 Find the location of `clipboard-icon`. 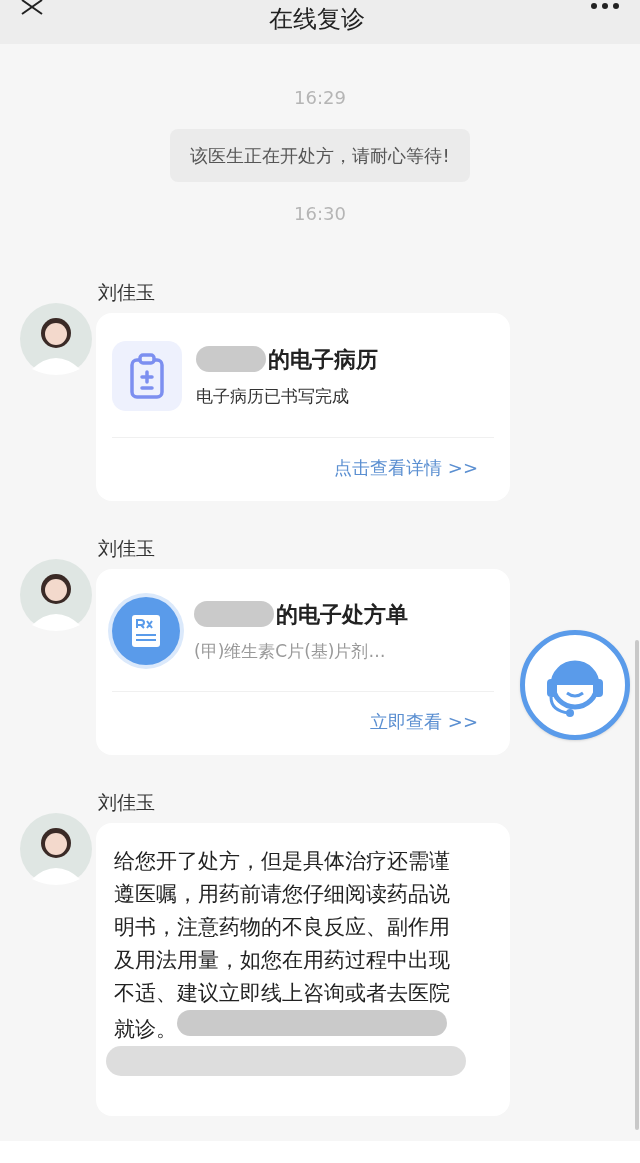

clipboard-icon is located at coordinates (147, 376).